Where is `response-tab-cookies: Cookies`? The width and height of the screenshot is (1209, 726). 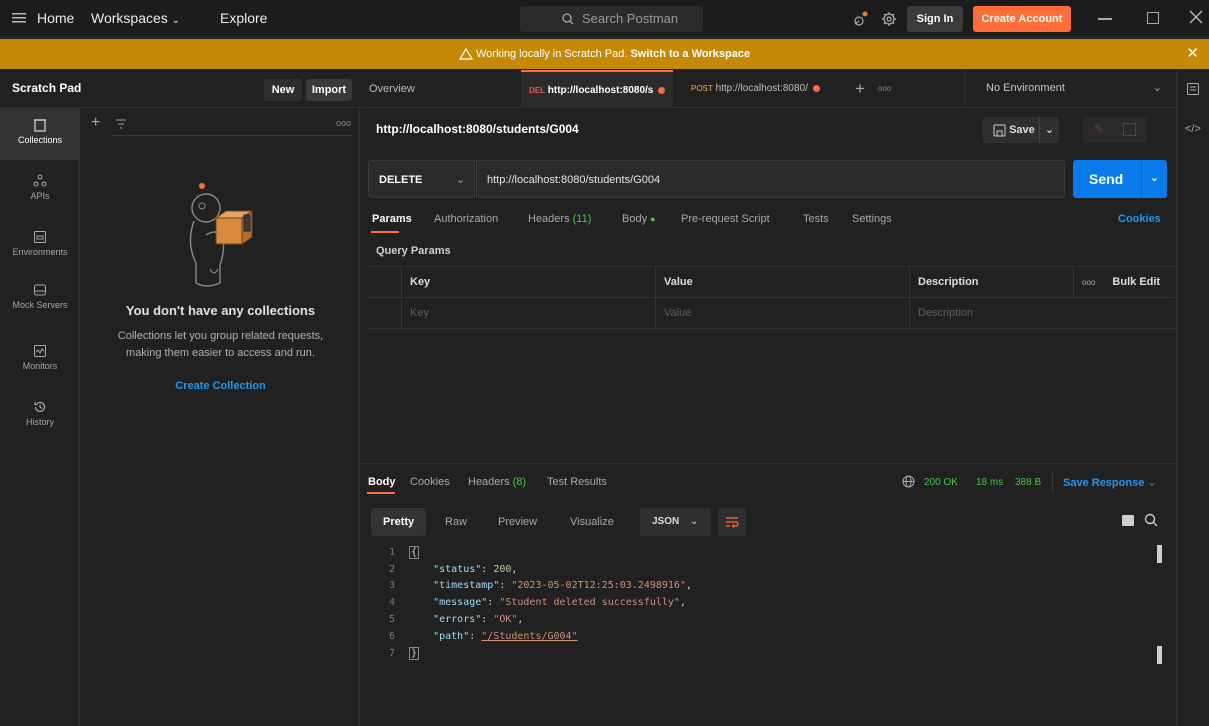
response-tab-cookies: Cookies is located at coordinates (430, 482).